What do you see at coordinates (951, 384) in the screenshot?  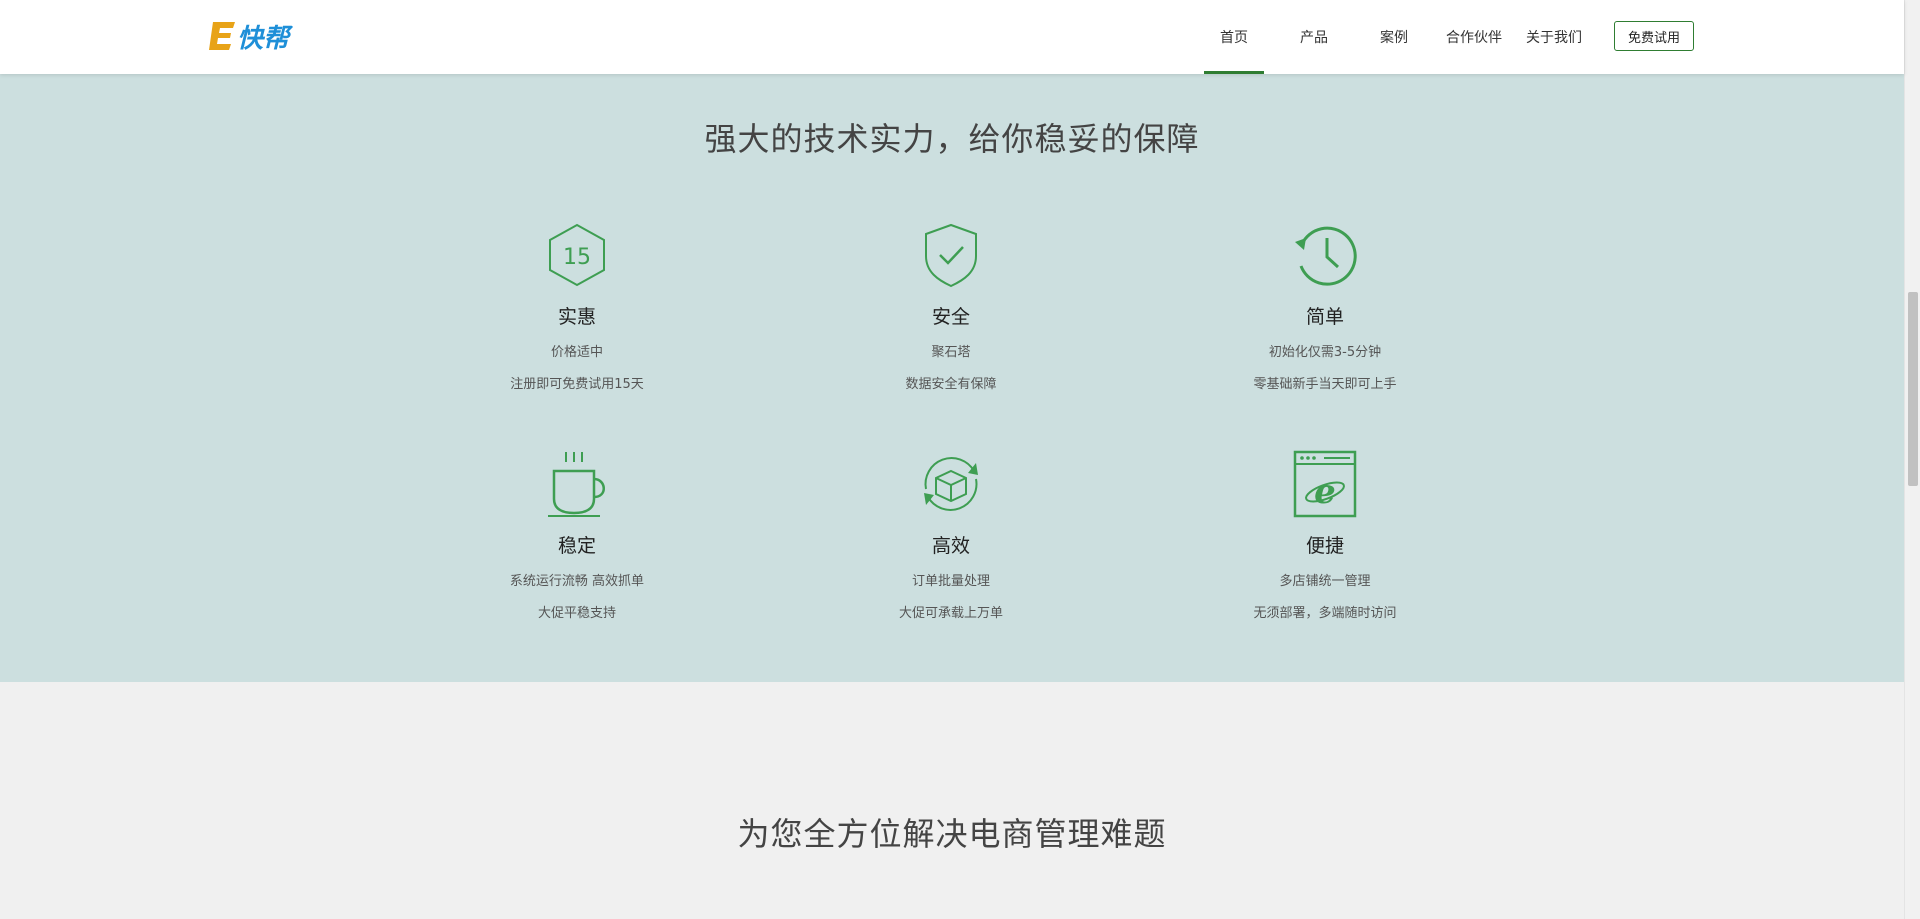 I see `feature-desc-line: 数据安全有保障` at bounding box center [951, 384].